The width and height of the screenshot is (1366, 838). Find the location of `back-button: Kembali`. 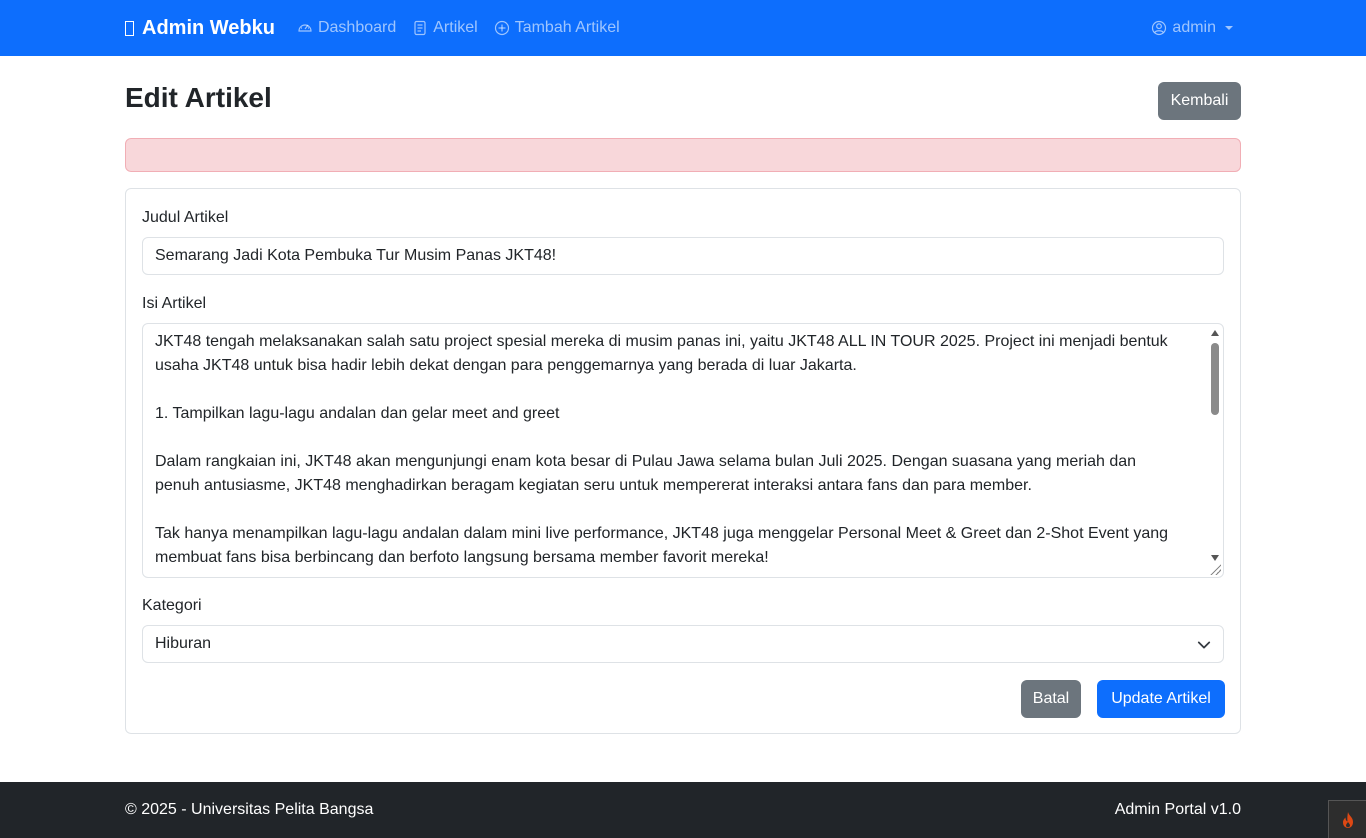

back-button: Kembali is located at coordinates (1199, 101).